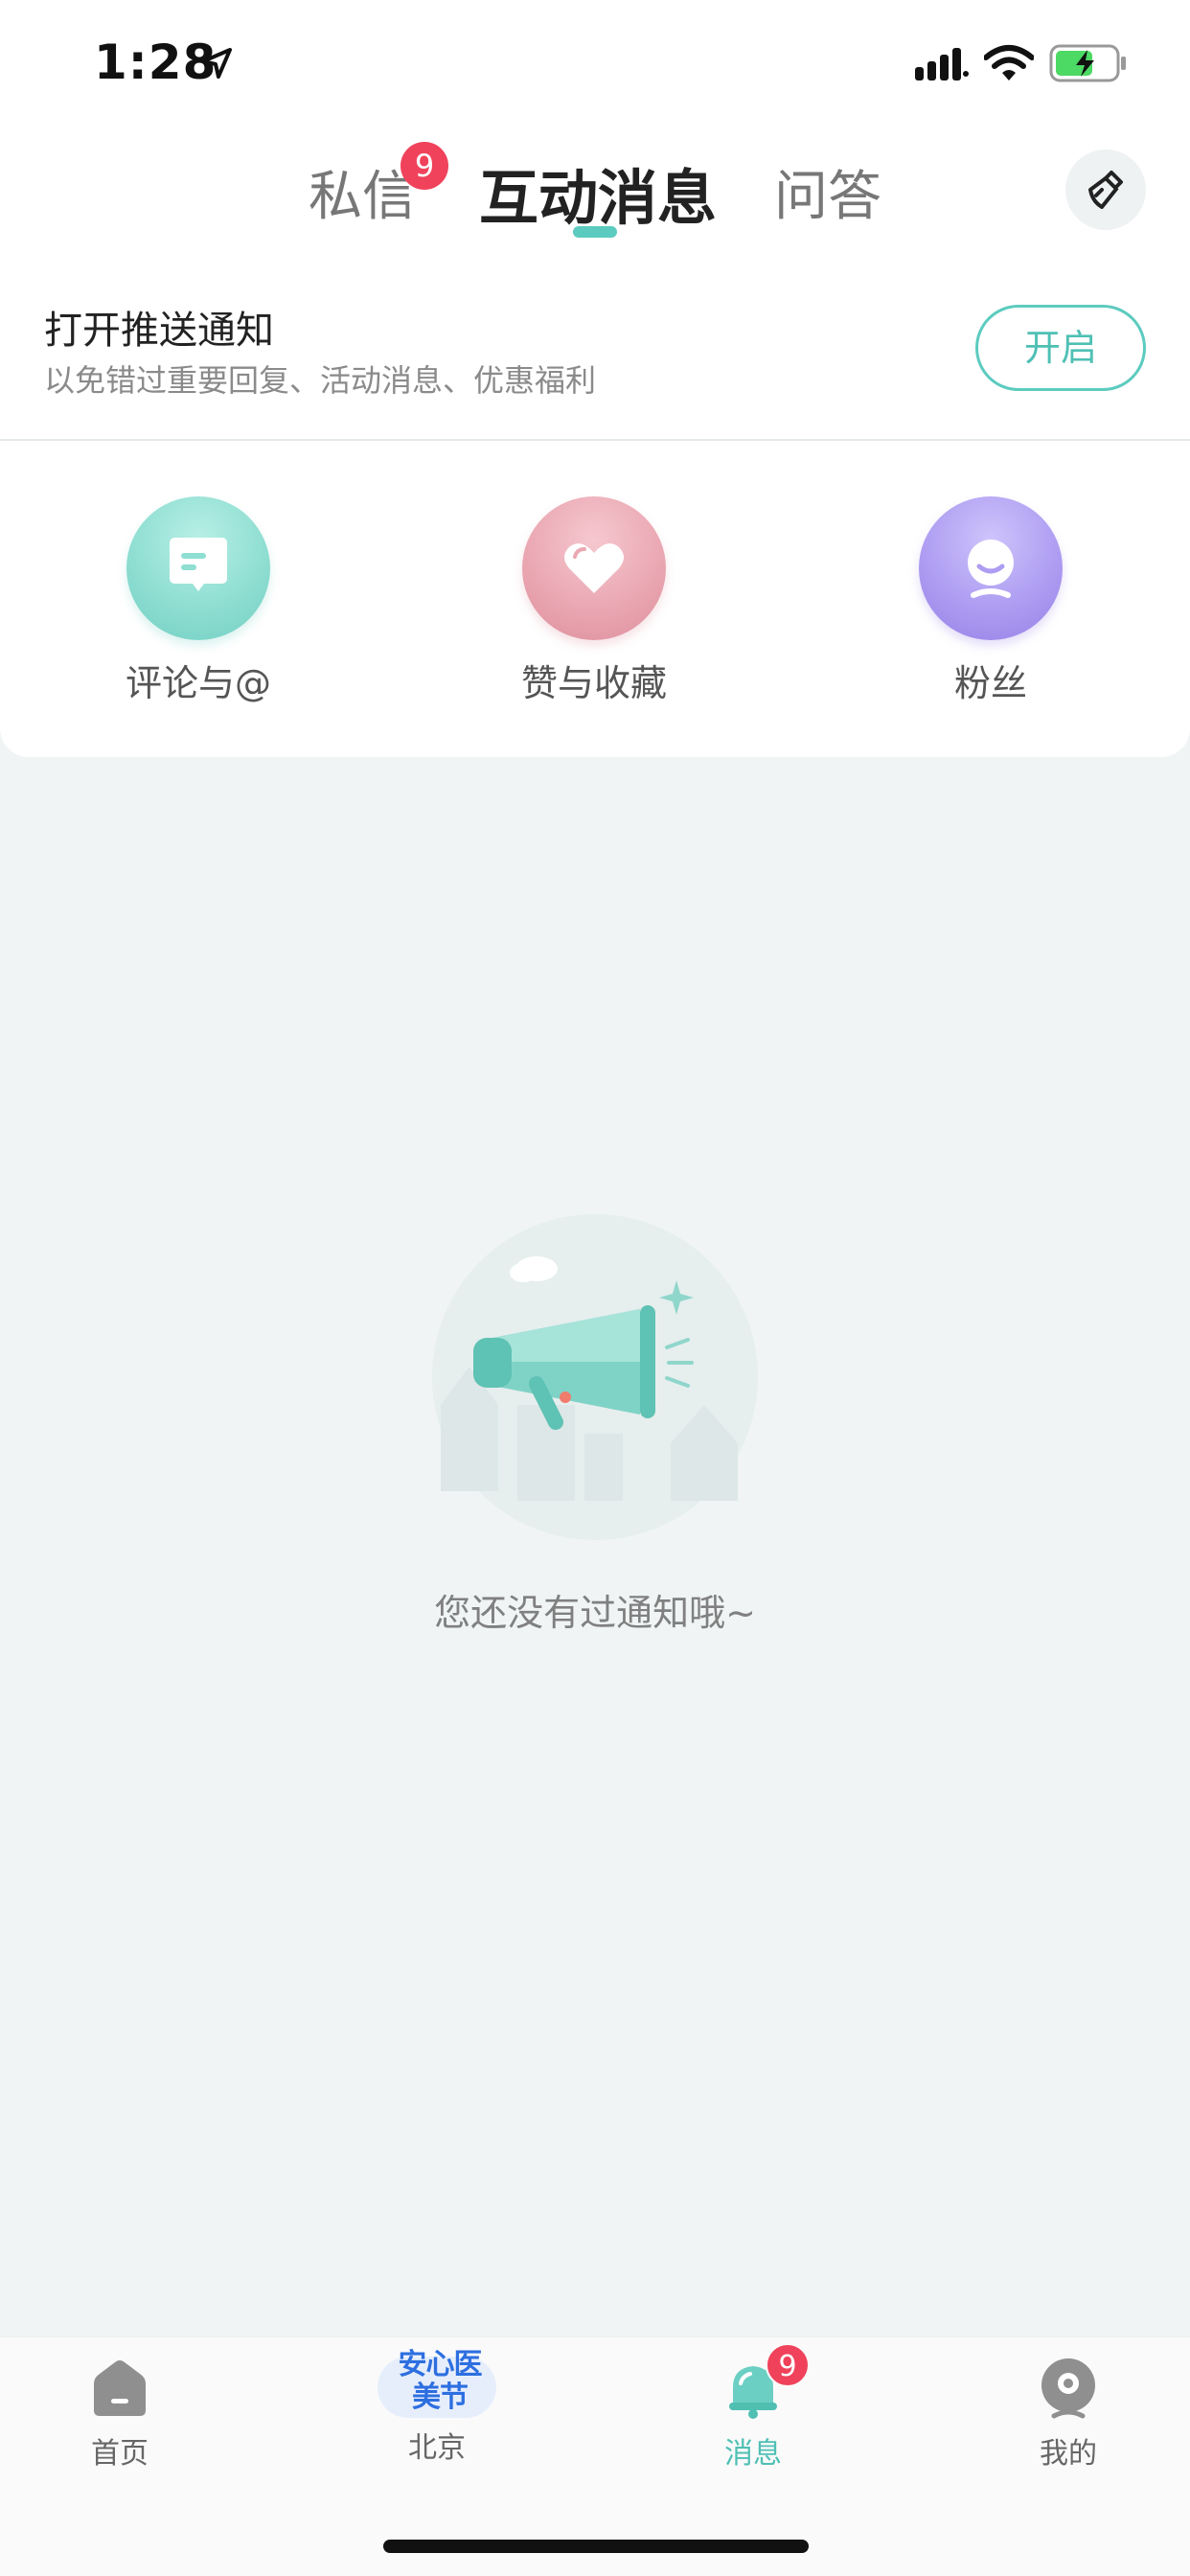 This screenshot has width=1190, height=2576. Describe the element at coordinates (1068, 2388) in the screenshot. I see `profile-icon` at that location.